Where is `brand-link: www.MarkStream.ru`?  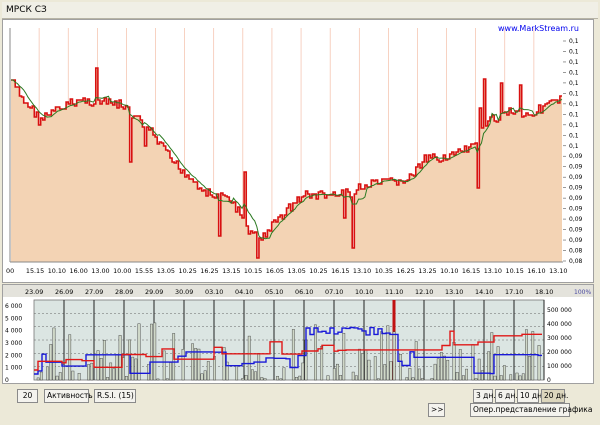
brand-link: www.MarkStream.ru is located at coordinates (538, 28).